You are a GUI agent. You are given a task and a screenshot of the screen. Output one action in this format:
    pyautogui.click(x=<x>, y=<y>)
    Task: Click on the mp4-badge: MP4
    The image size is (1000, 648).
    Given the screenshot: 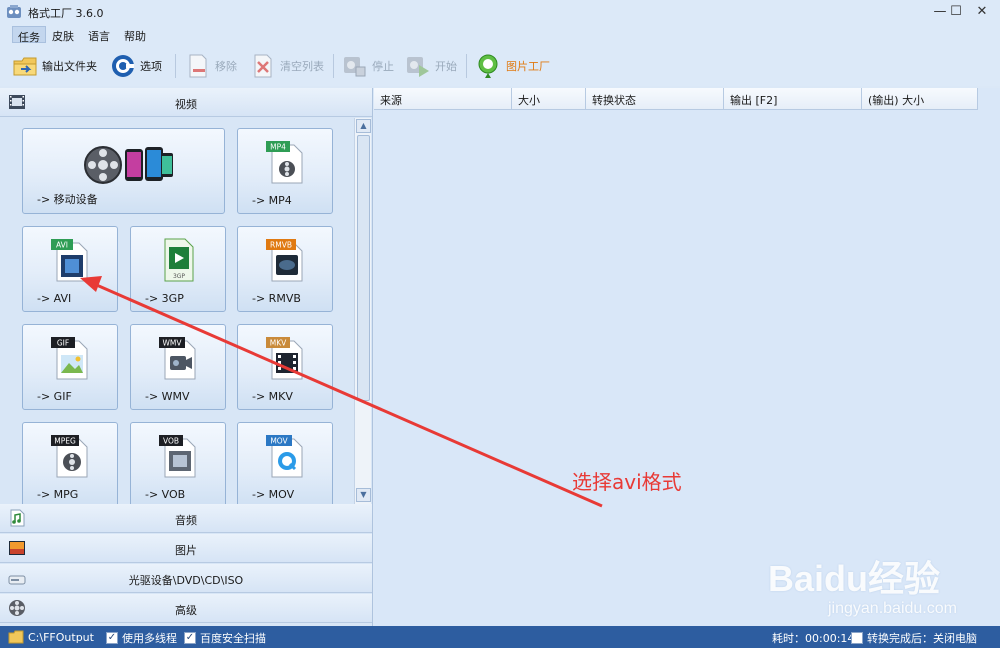 What is the action you would take?
    pyautogui.click(x=278, y=147)
    